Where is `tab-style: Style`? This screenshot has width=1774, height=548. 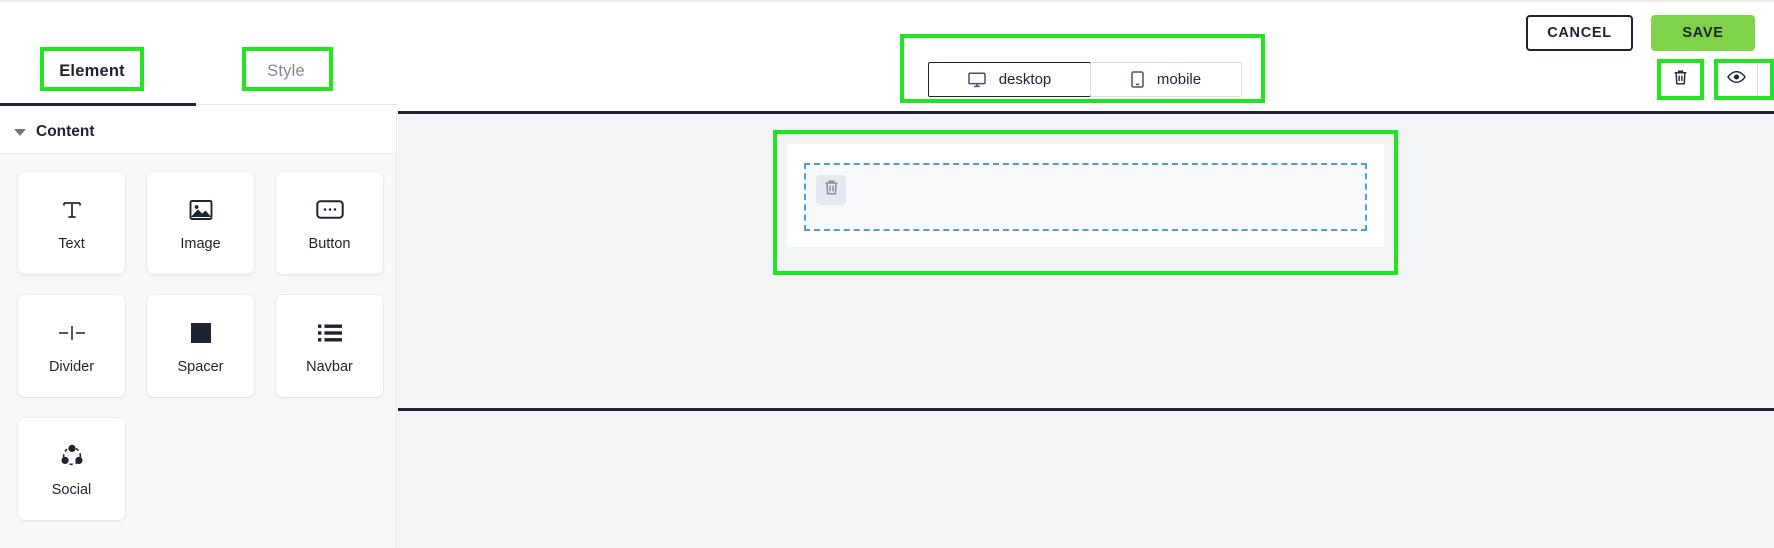 tab-style: Style is located at coordinates (286, 71).